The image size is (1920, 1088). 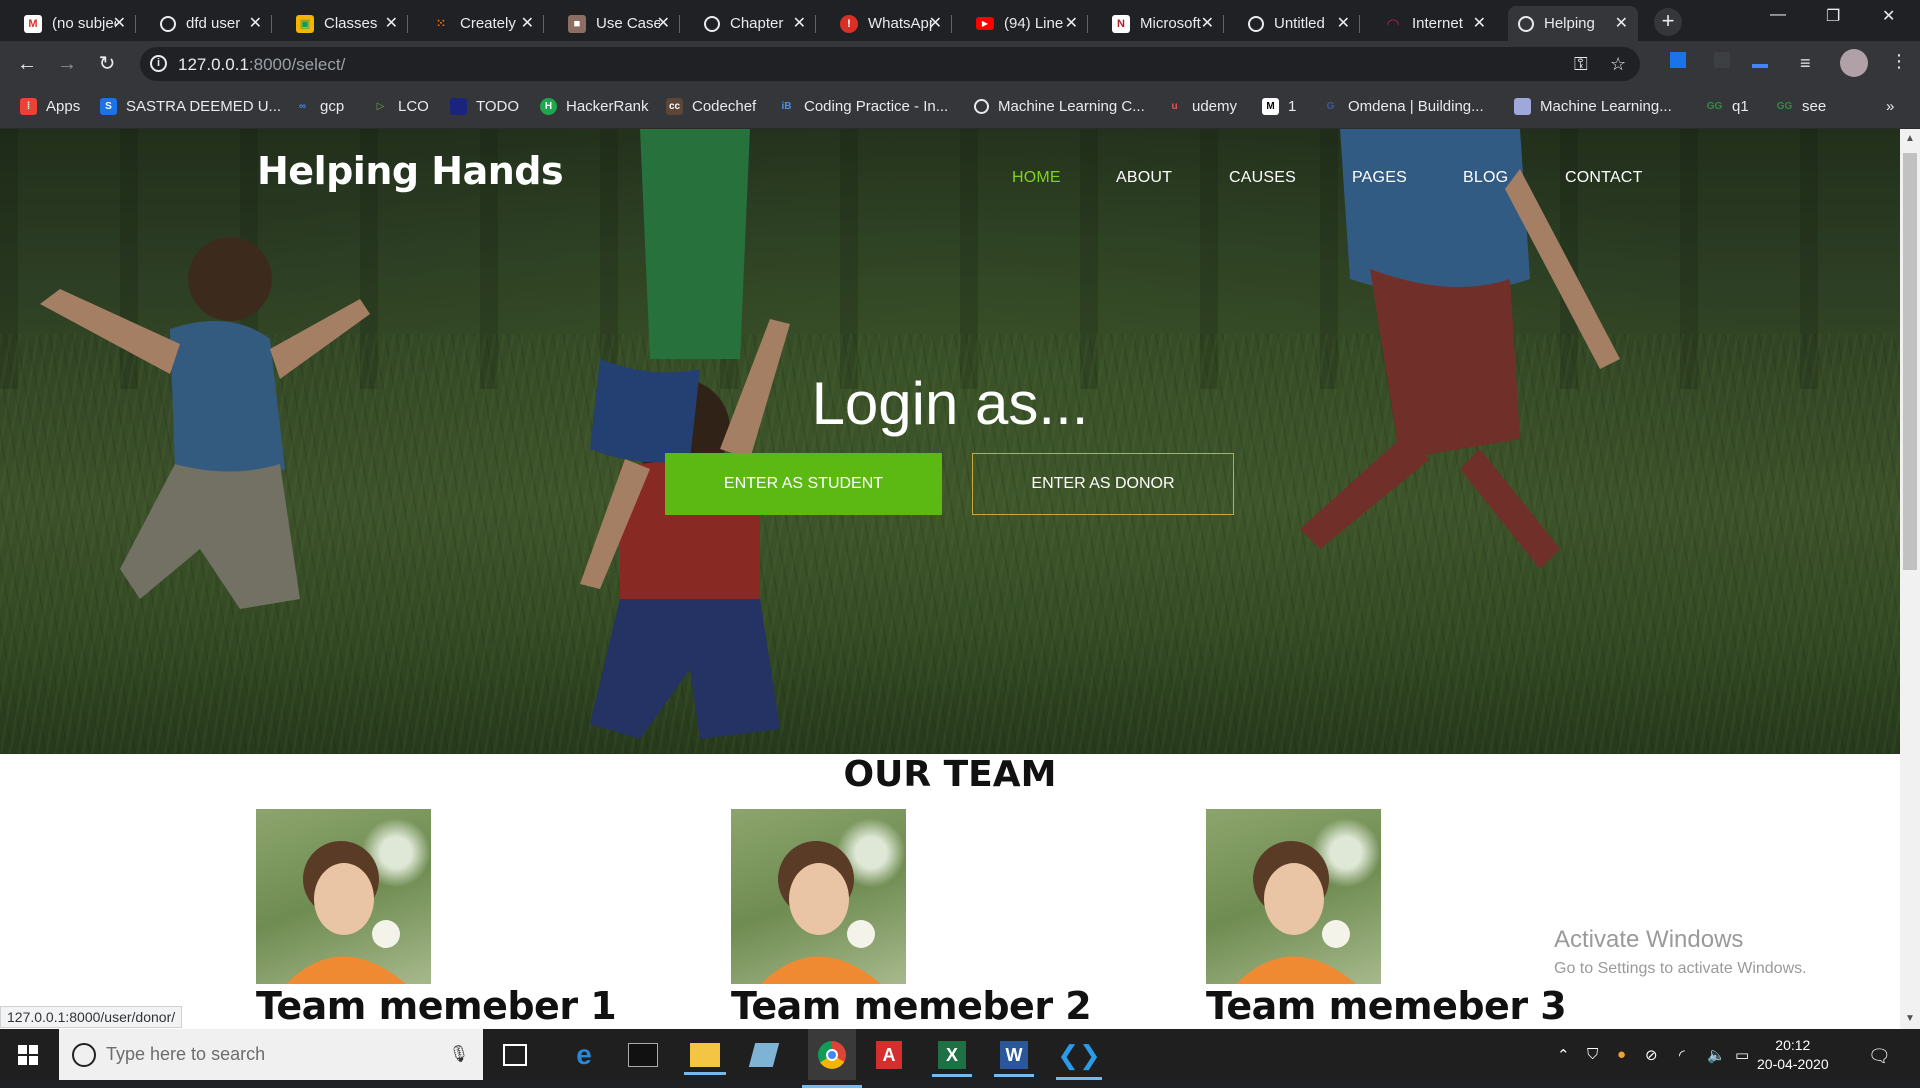 What do you see at coordinates (1435, 23) in the screenshot?
I see `tab-internet: ◠ Internet ✕` at bounding box center [1435, 23].